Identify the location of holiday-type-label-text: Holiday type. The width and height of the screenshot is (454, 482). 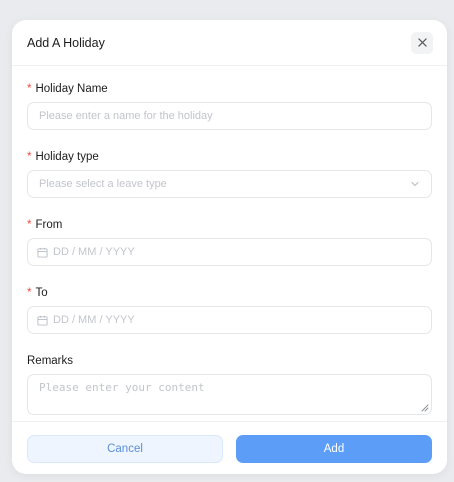
(67, 157).